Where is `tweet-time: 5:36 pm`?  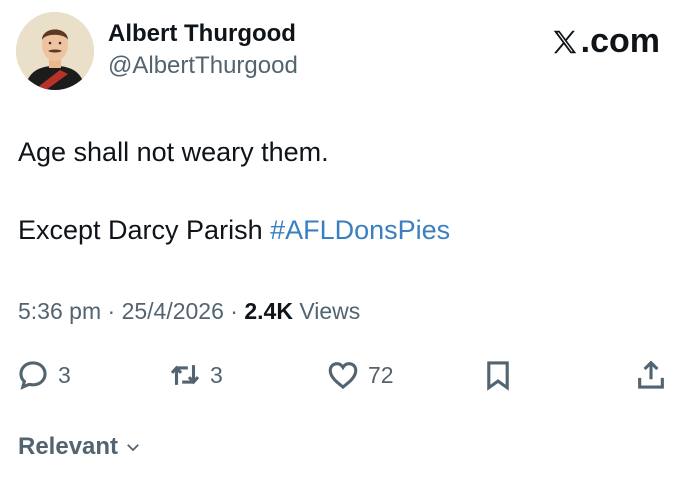
tweet-time: 5:36 pm is located at coordinates (59, 311).